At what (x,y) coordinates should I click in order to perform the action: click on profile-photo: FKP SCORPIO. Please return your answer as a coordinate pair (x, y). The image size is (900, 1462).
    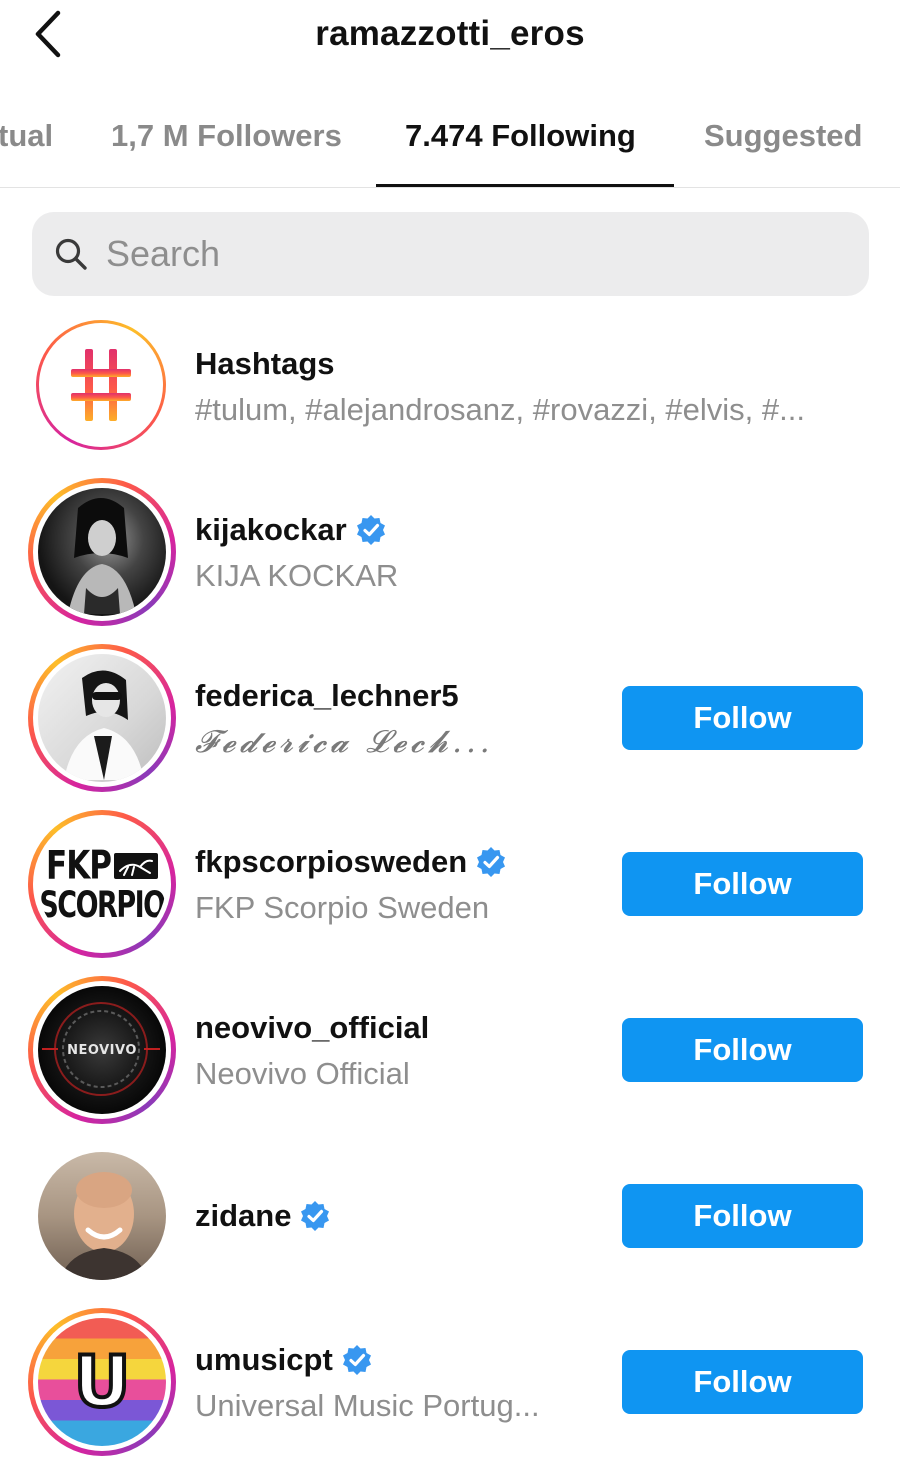
    Looking at the image, I should click on (102, 884).